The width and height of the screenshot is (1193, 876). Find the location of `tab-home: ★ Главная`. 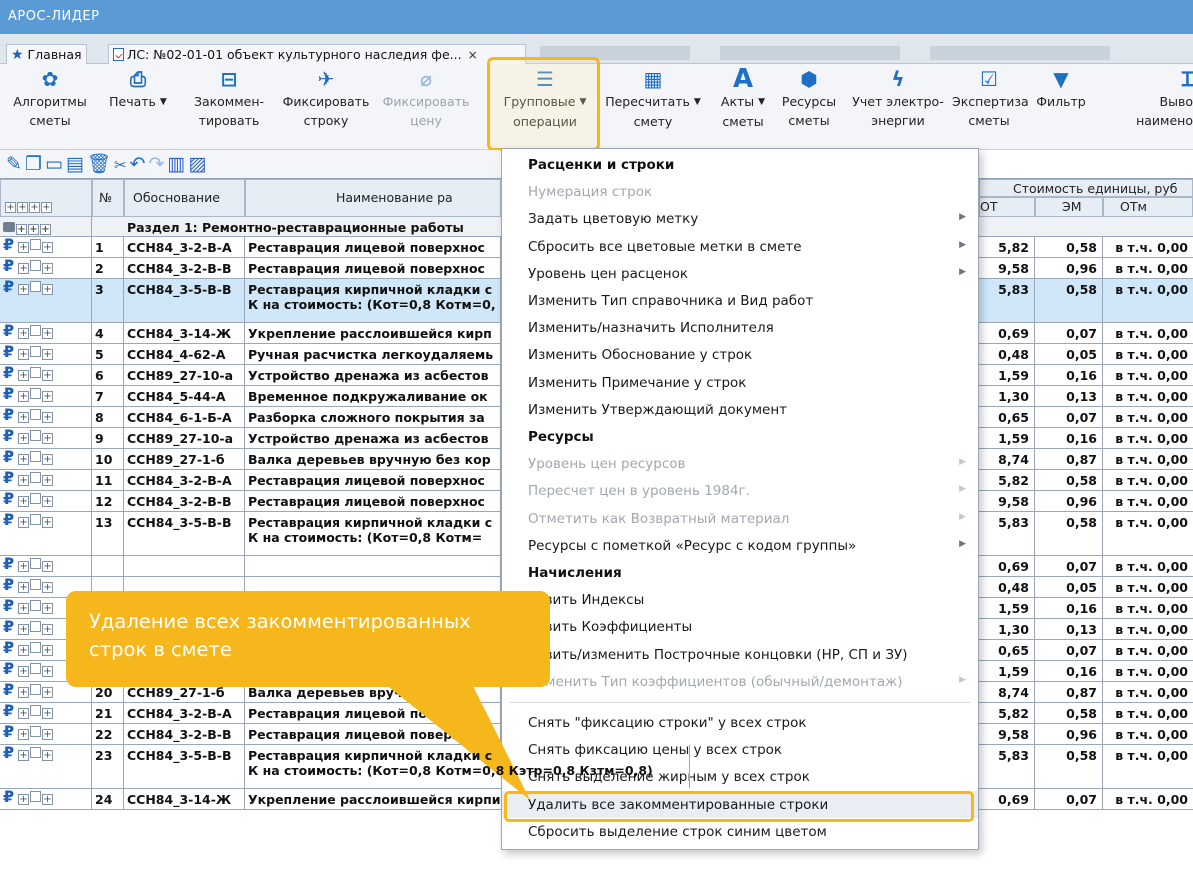

tab-home: ★ Главная is located at coordinates (46, 54).